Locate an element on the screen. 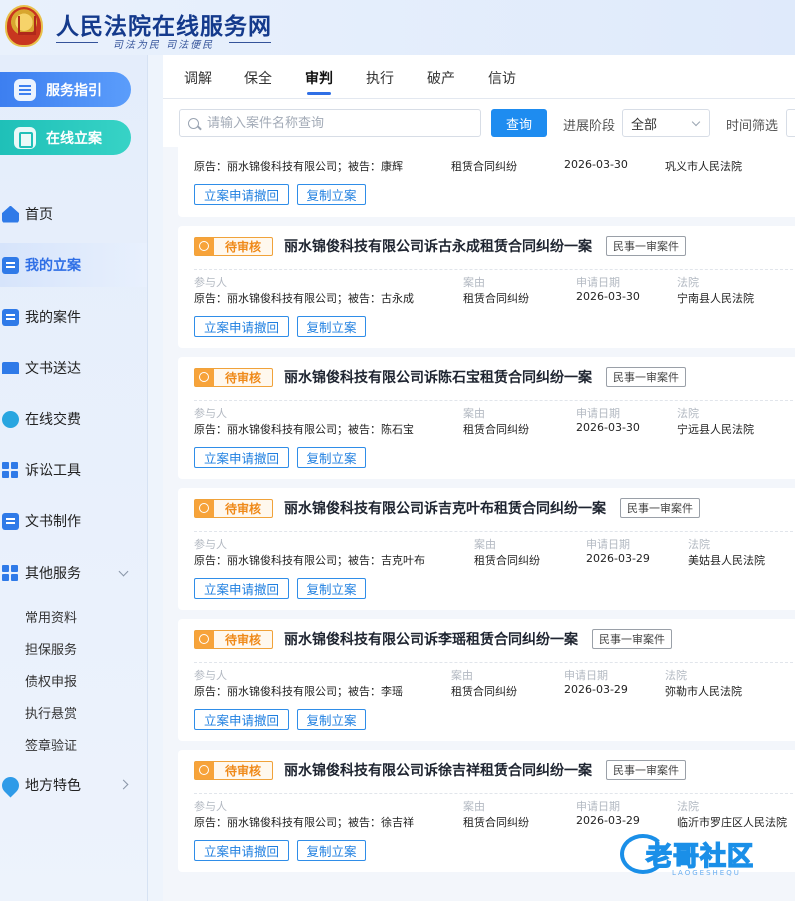 The image size is (795, 901). case-title: 丽水锦俊科技有限公司诉徐吉祥租赁合同纠纷一案 is located at coordinates (438, 770).